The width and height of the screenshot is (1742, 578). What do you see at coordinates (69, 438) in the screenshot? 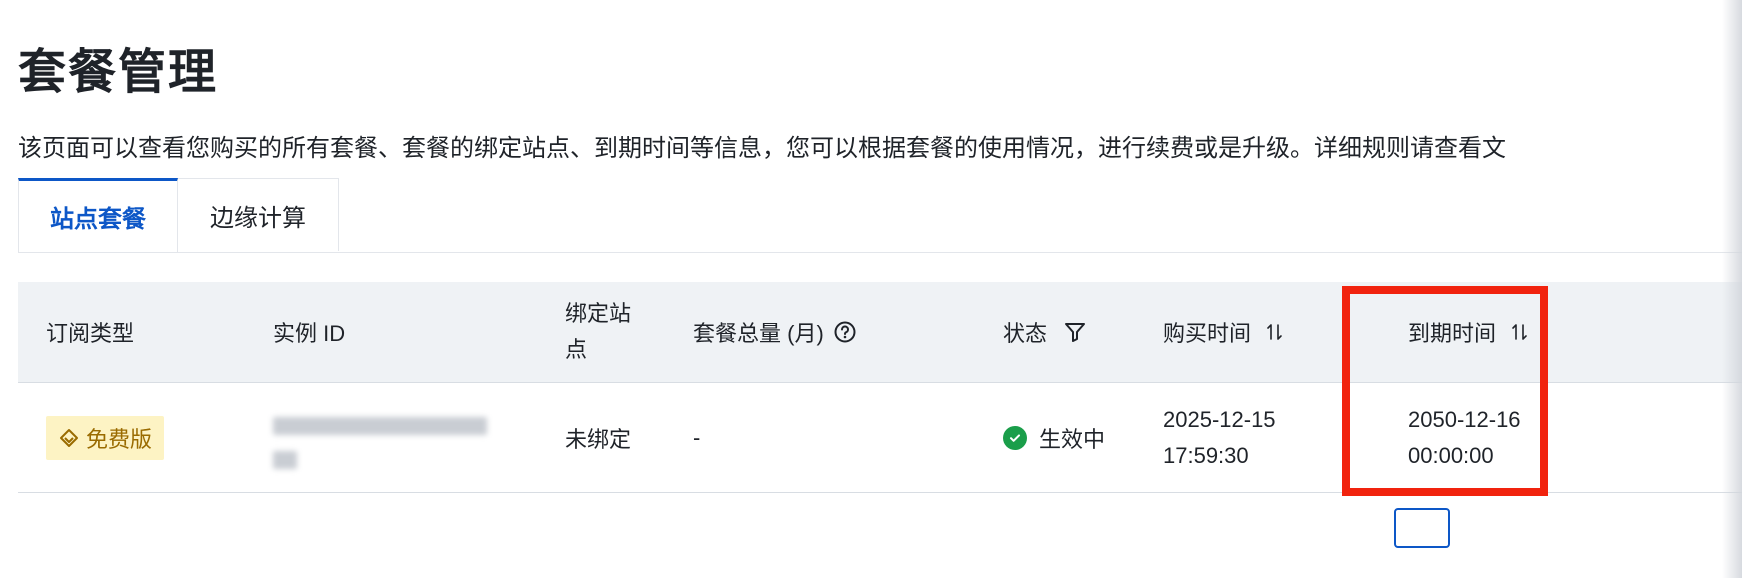
I see `diamond-icon` at bounding box center [69, 438].